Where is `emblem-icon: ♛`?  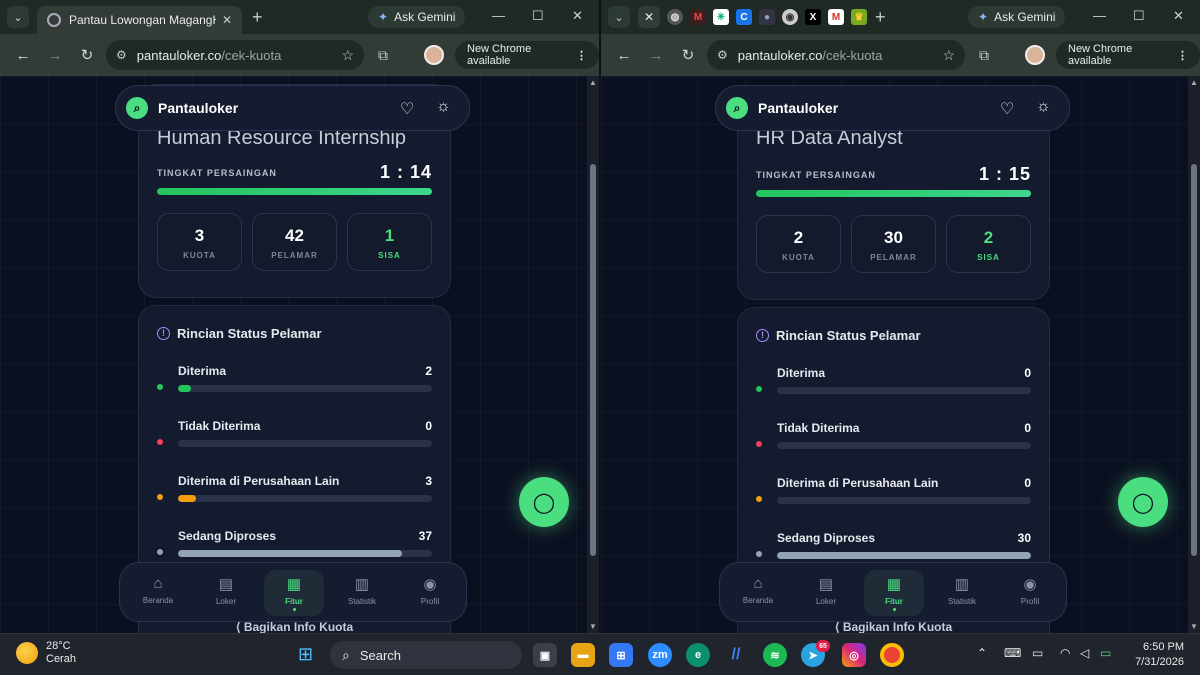 emblem-icon: ♛ is located at coordinates (859, 17).